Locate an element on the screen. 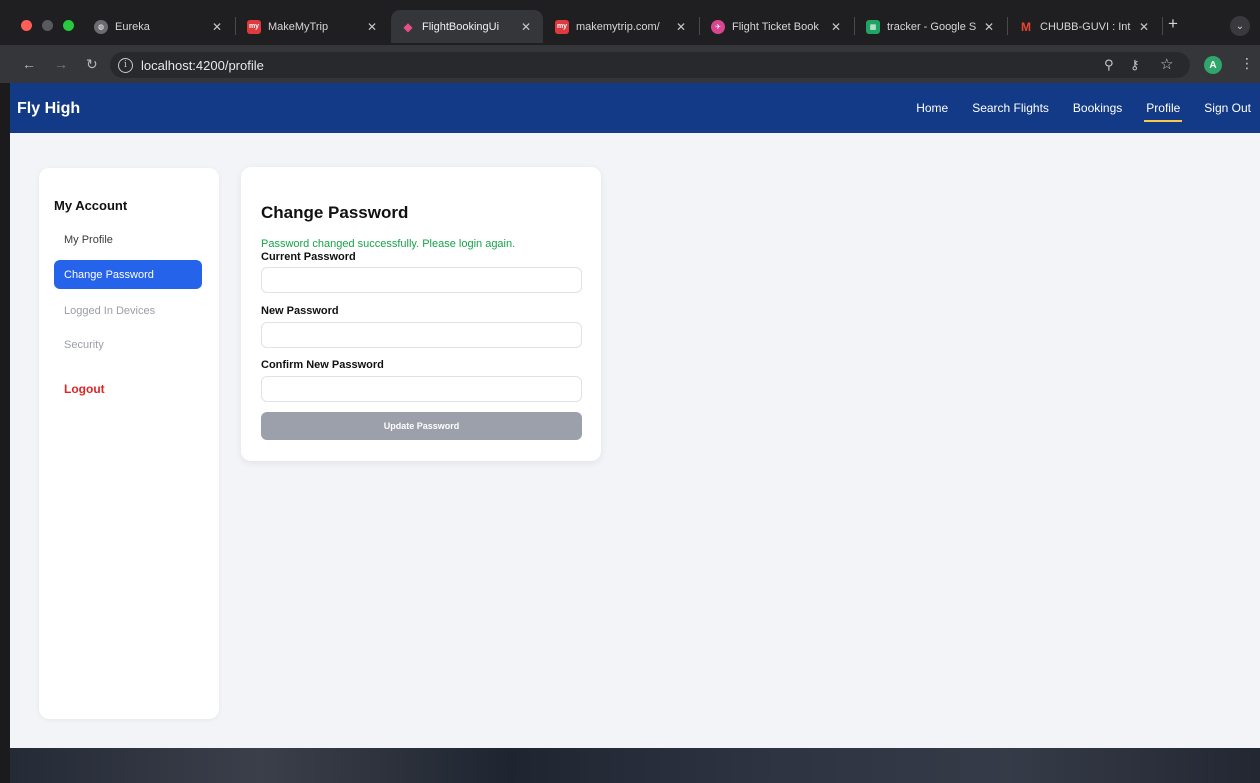 The image size is (1260, 783). url-text: localhost:4200/profile is located at coordinates (202, 65).